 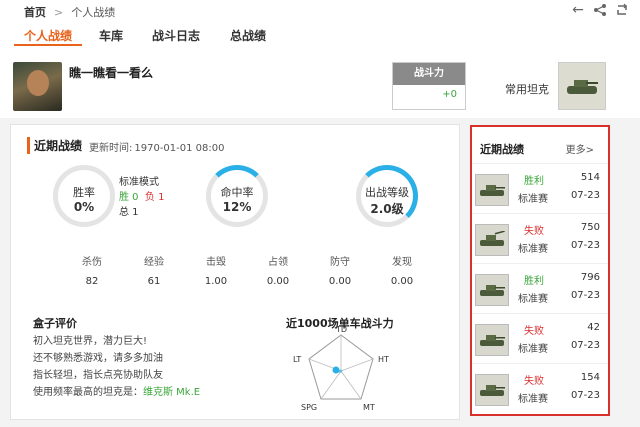 I want to click on radar-axis-ht: HT, so click(x=383, y=359).